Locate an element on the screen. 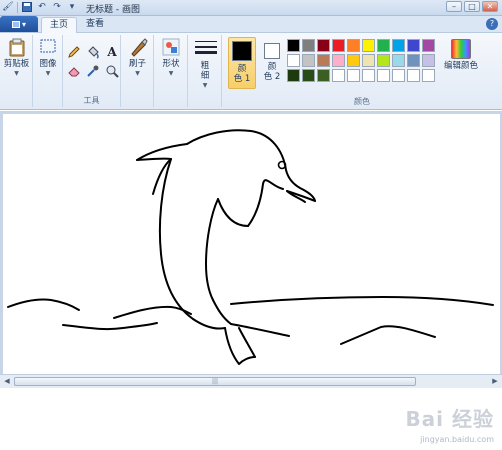 This screenshot has width=502, height=450. size-group: 粗 细 ▼ is located at coordinates (205, 71).